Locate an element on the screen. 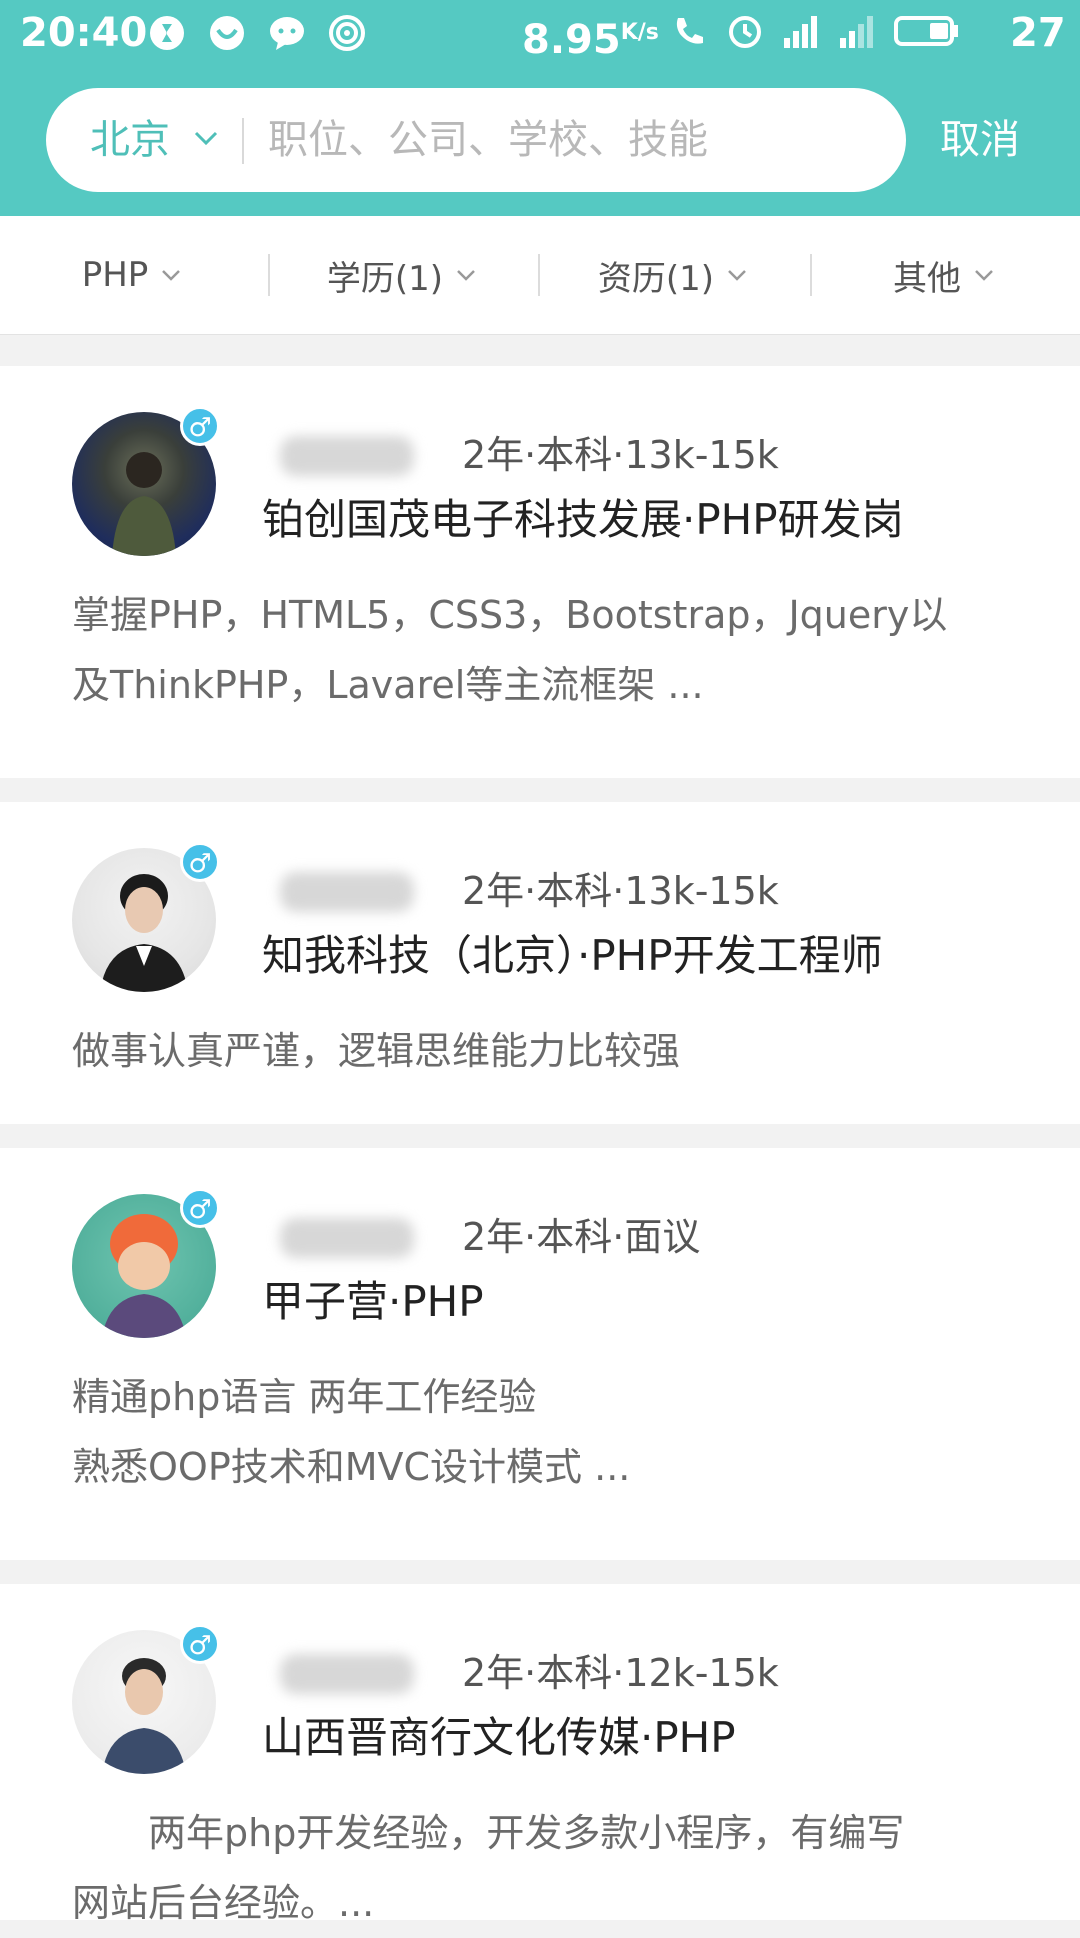 The width and height of the screenshot is (1080, 1938). candidate-description: 做事认真严谨，逻辑思维能力比较强 is located at coordinates (376, 1051).